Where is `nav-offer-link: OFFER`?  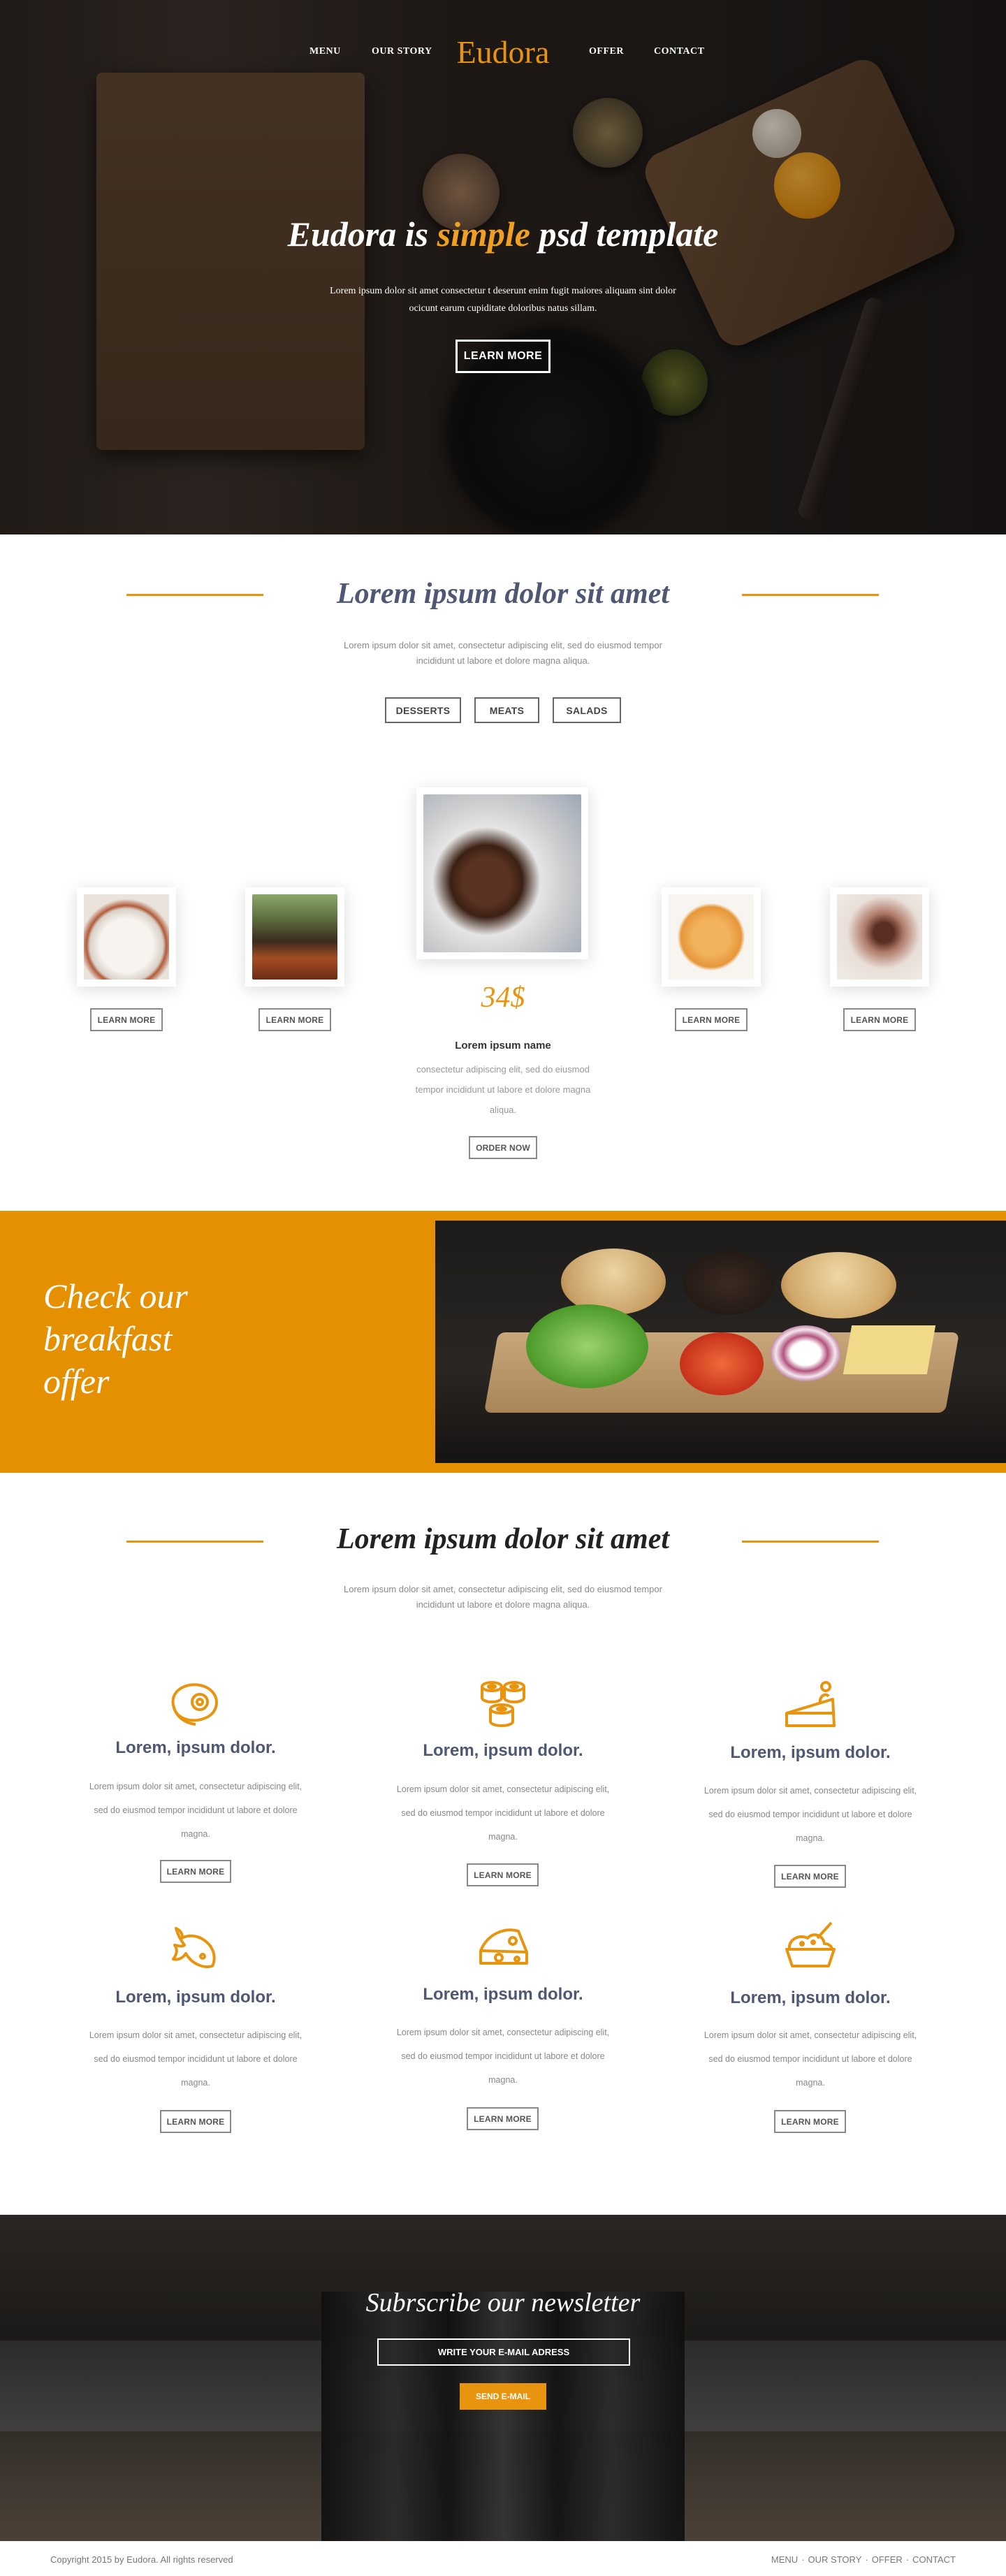 nav-offer-link: OFFER is located at coordinates (606, 51).